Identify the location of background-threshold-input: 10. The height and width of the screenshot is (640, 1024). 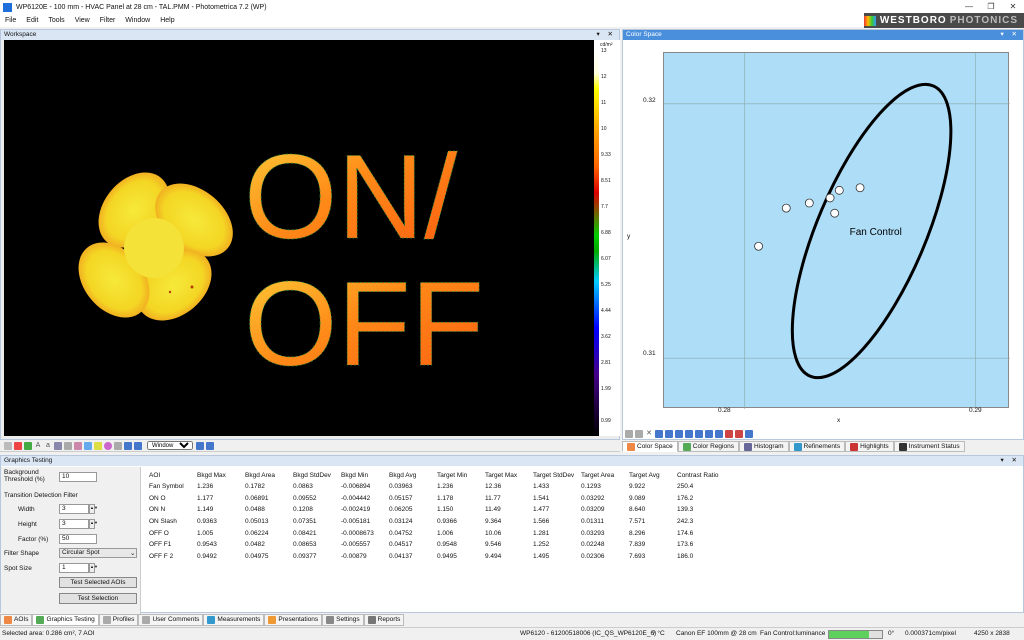
(78, 477).